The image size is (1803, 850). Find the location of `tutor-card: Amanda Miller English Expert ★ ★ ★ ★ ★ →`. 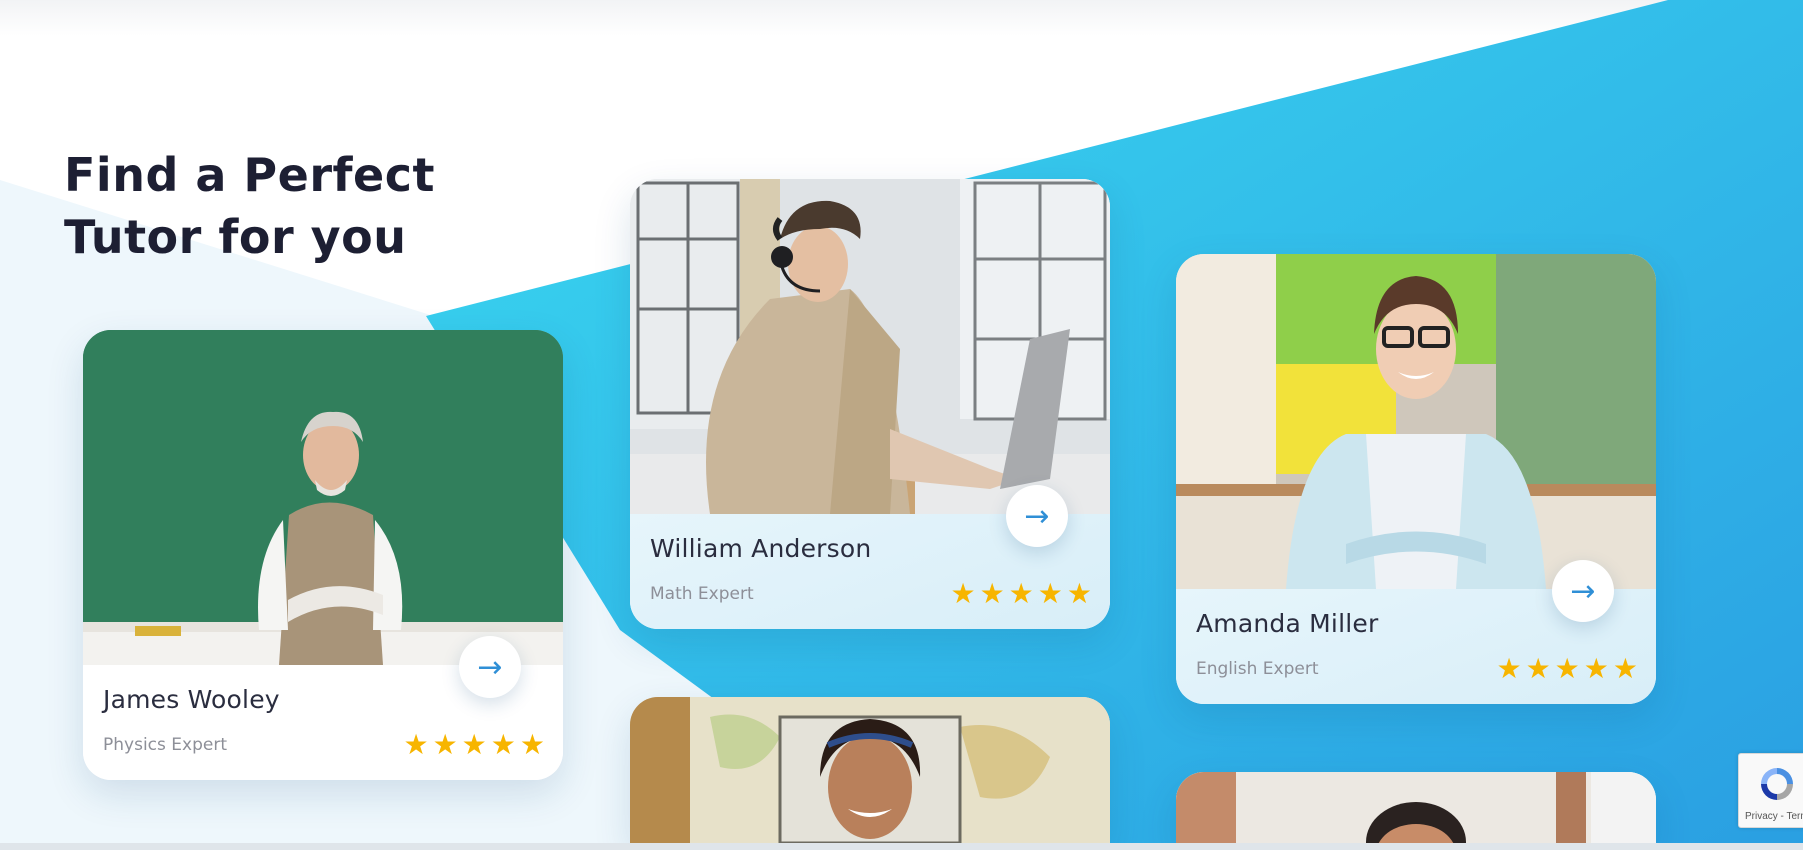

tutor-card: Amanda Miller English Expert ★ ★ ★ ★ ★ → is located at coordinates (1416, 479).